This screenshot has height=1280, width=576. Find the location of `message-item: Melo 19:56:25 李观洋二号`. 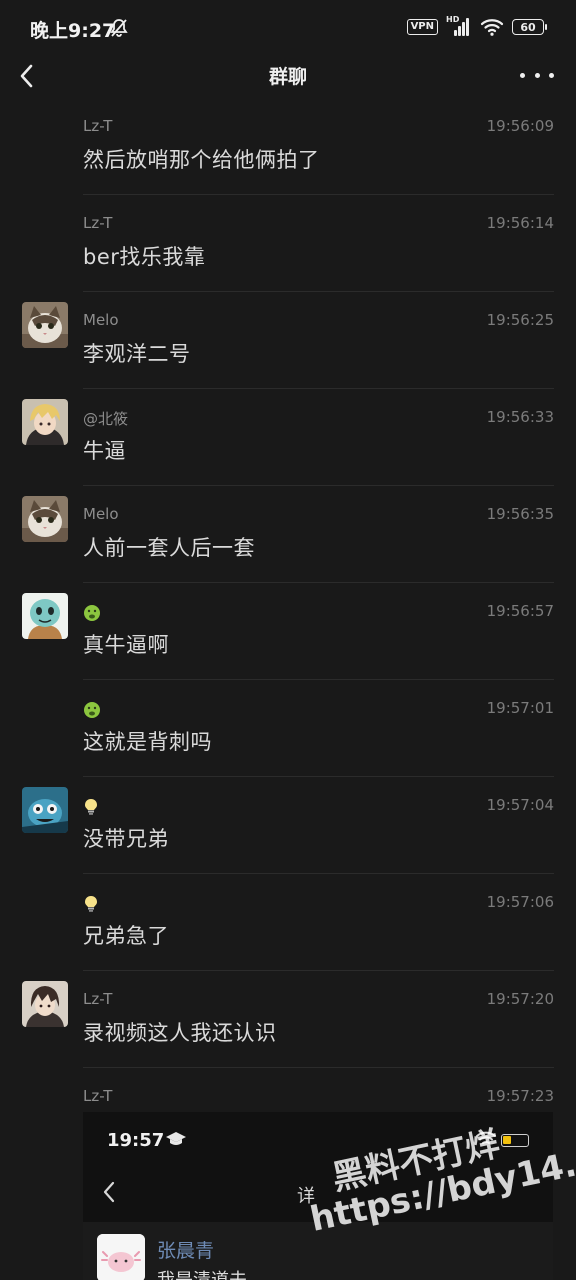

message-item: Melo 19:56:25 李观洋二号 is located at coordinates (288, 340).